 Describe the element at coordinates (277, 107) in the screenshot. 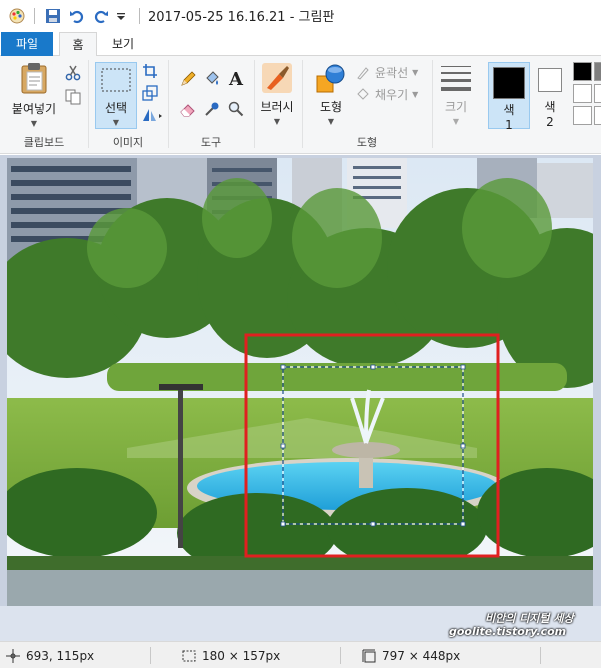

I see `brushes-label: 브러시` at that location.